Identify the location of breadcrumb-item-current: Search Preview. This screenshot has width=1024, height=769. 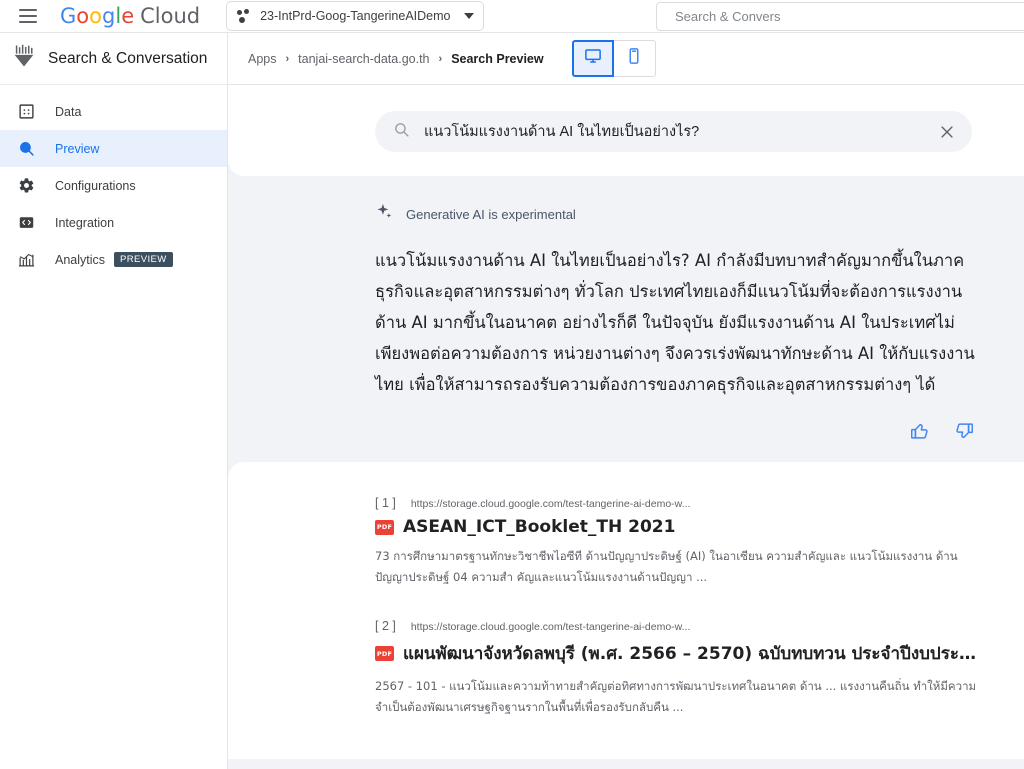
(497, 58).